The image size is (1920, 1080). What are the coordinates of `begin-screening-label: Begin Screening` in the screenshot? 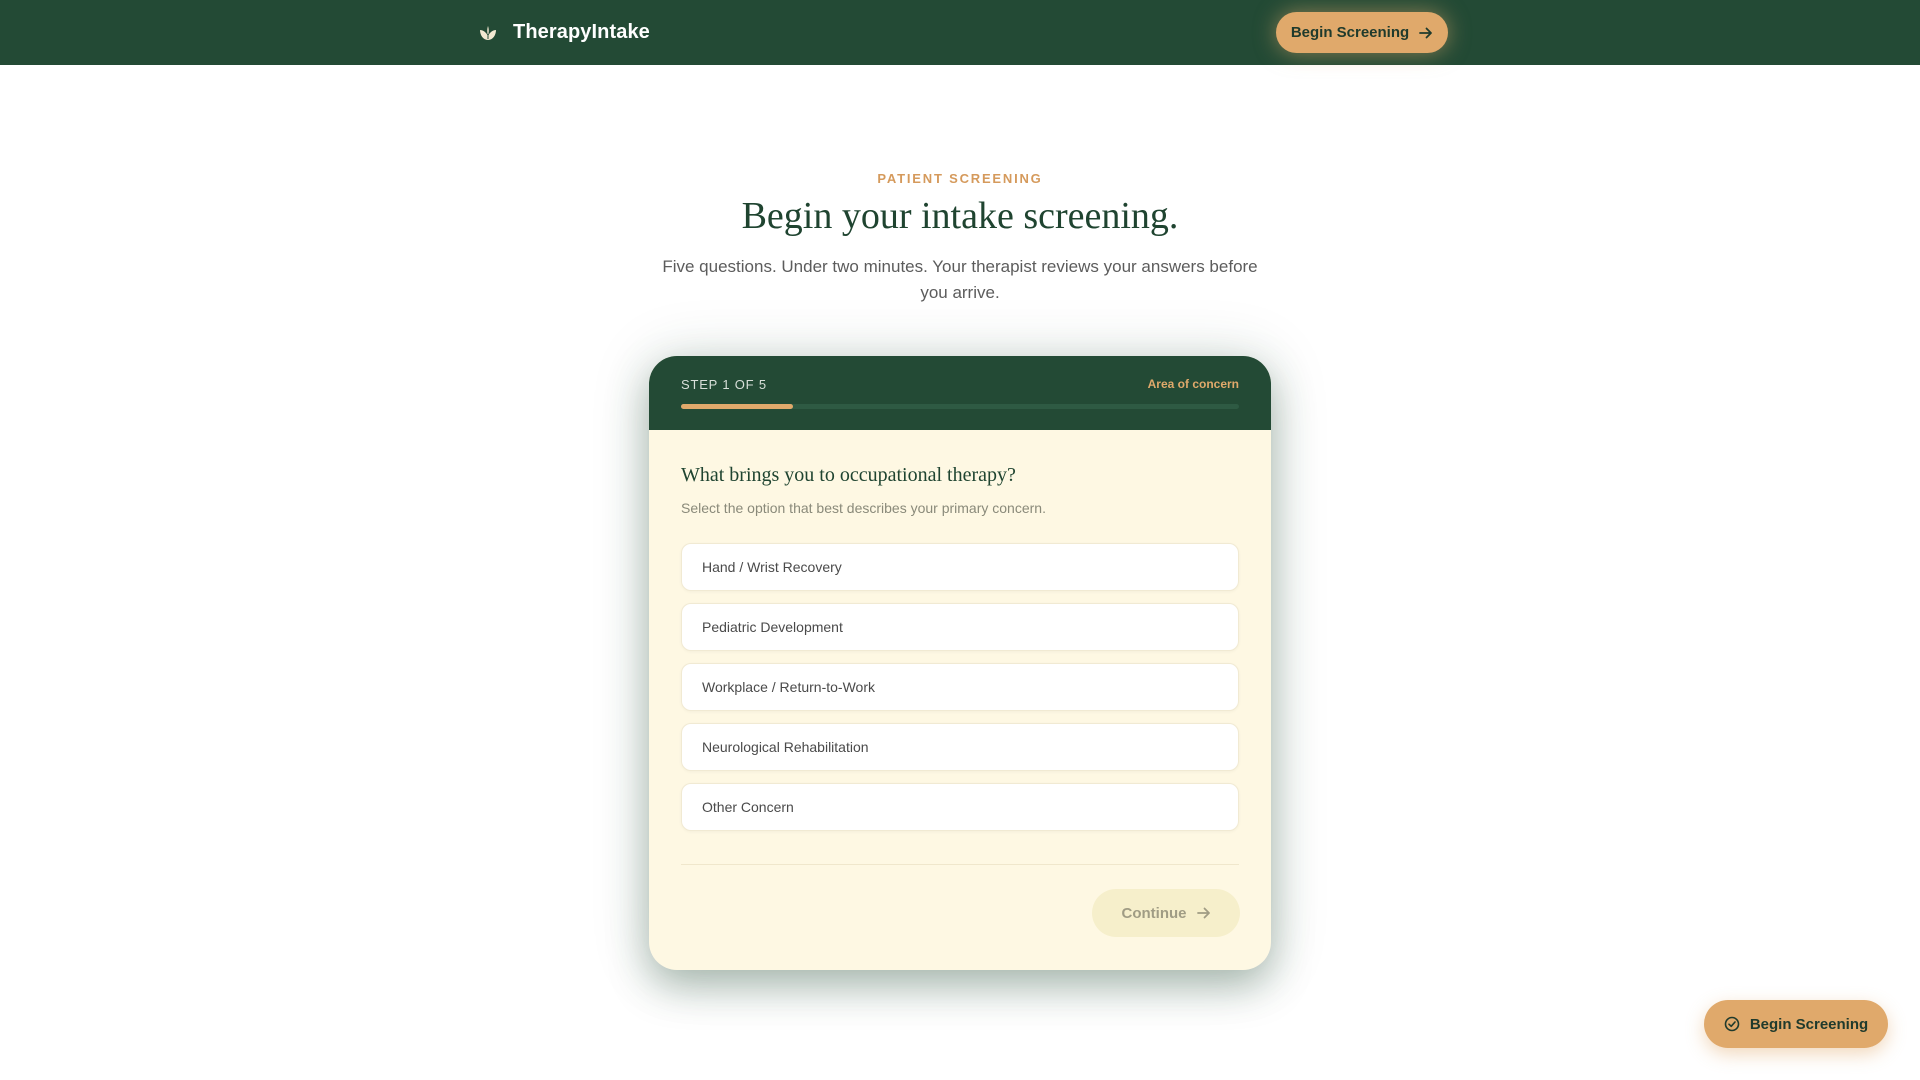 It's located at (1350, 32).